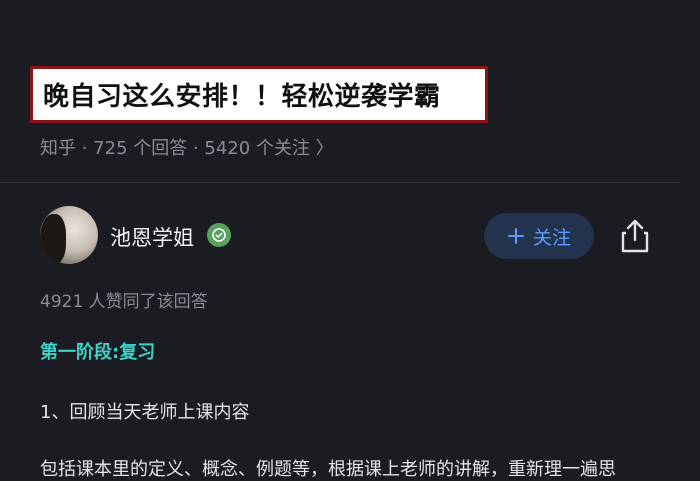 The image size is (700, 481). Describe the element at coordinates (515, 236) in the screenshot. I see `plus-icon` at that location.